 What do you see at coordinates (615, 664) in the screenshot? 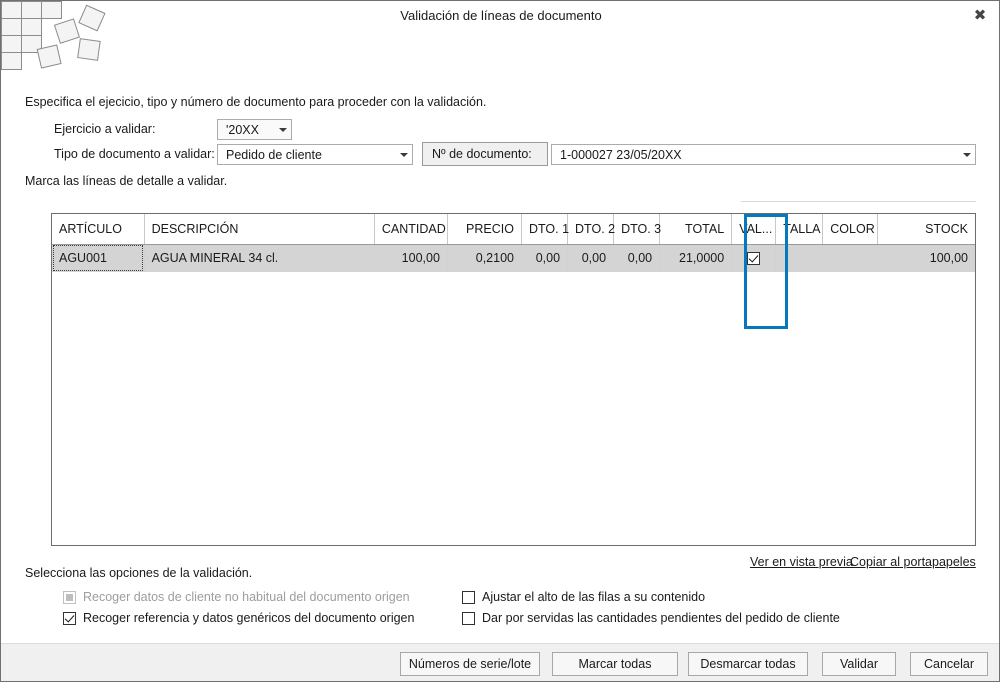
I see `marcar-todas-button: Marcar todas` at bounding box center [615, 664].